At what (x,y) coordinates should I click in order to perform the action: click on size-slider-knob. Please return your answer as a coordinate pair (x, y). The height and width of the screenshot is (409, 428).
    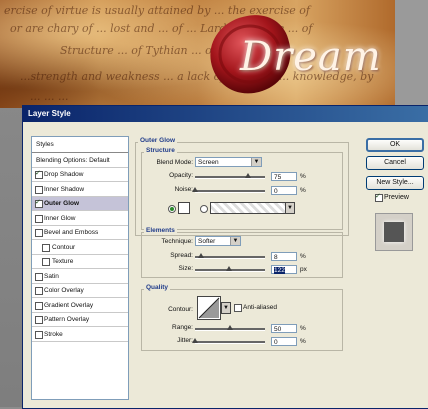
    Looking at the image, I should click on (229, 268).